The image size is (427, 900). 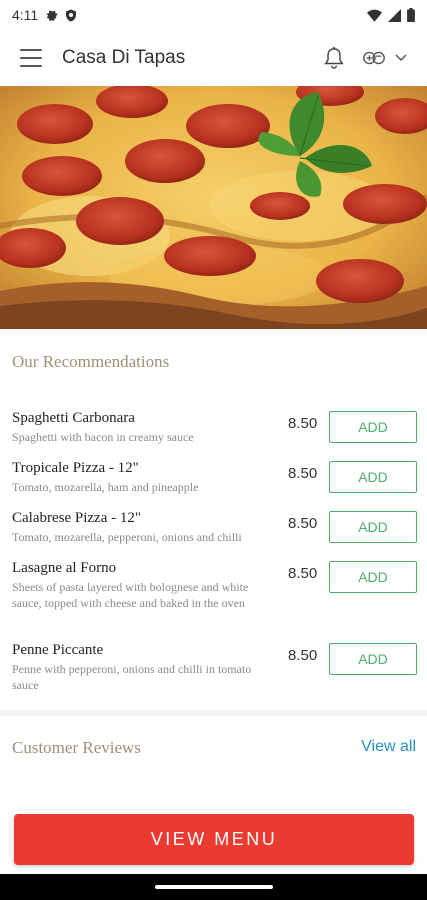 I want to click on item-name: Spaghetti Carbonara, so click(x=73, y=418).